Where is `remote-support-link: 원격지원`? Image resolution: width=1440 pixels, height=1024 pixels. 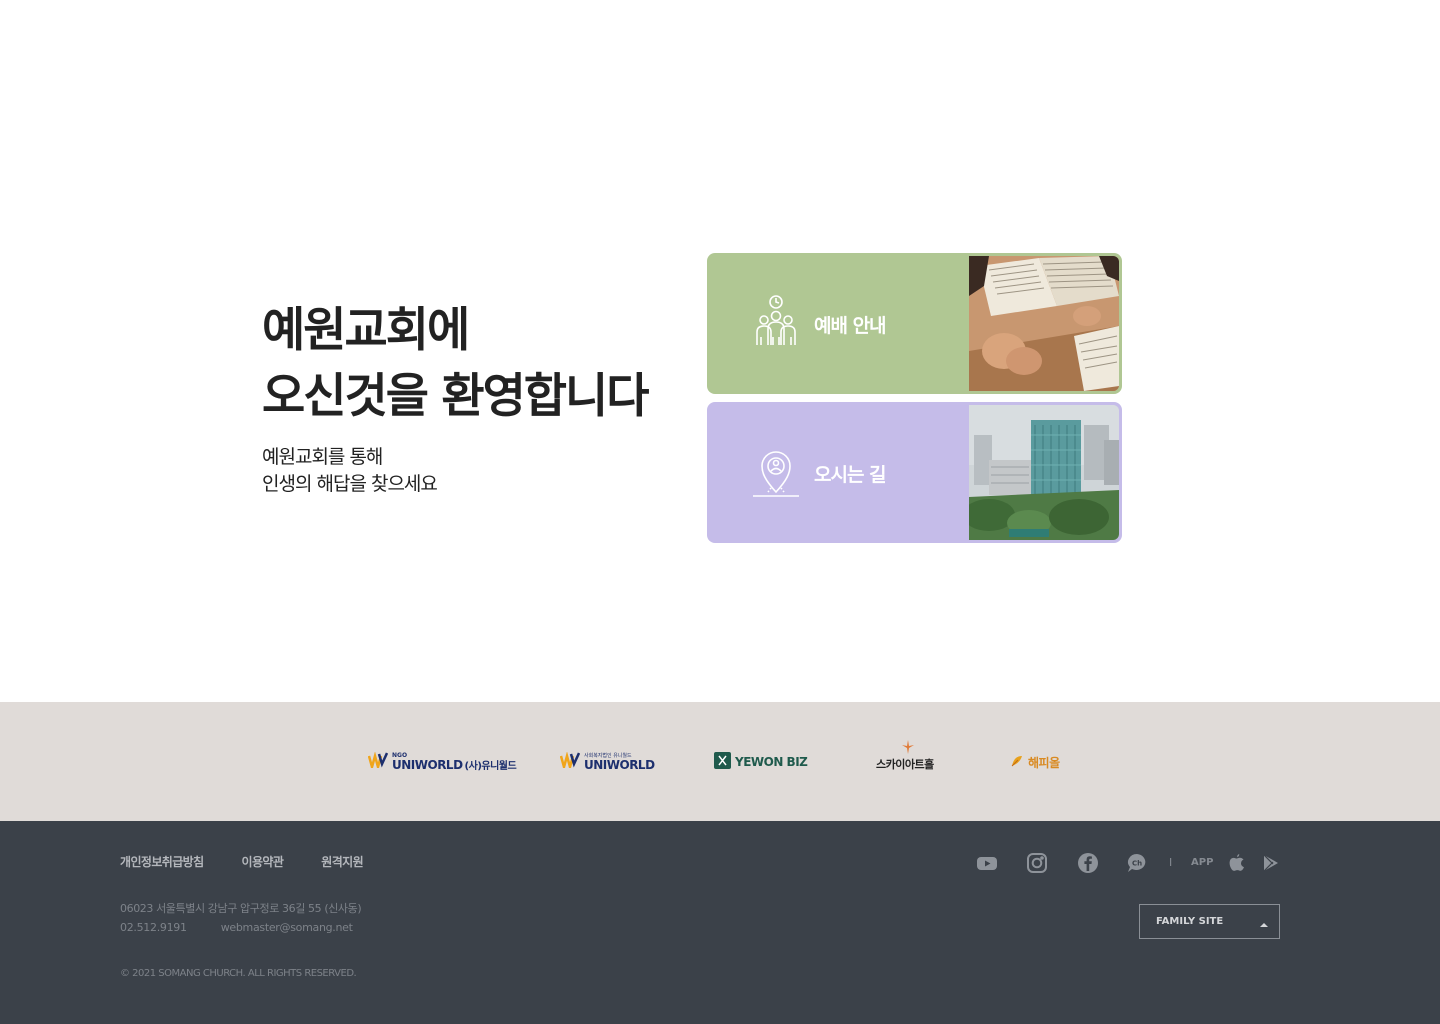
remote-support-link: 원격지원 is located at coordinates (342, 861).